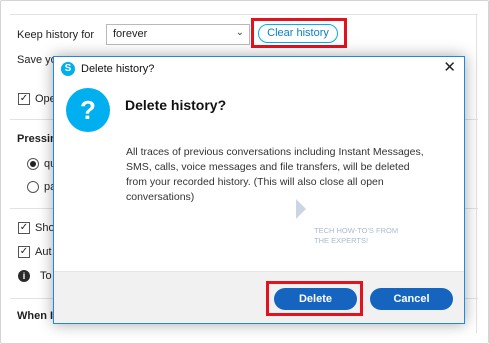  What do you see at coordinates (259, 109) in the screenshot?
I see `dialog-header: ? Delete history?` at bounding box center [259, 109].